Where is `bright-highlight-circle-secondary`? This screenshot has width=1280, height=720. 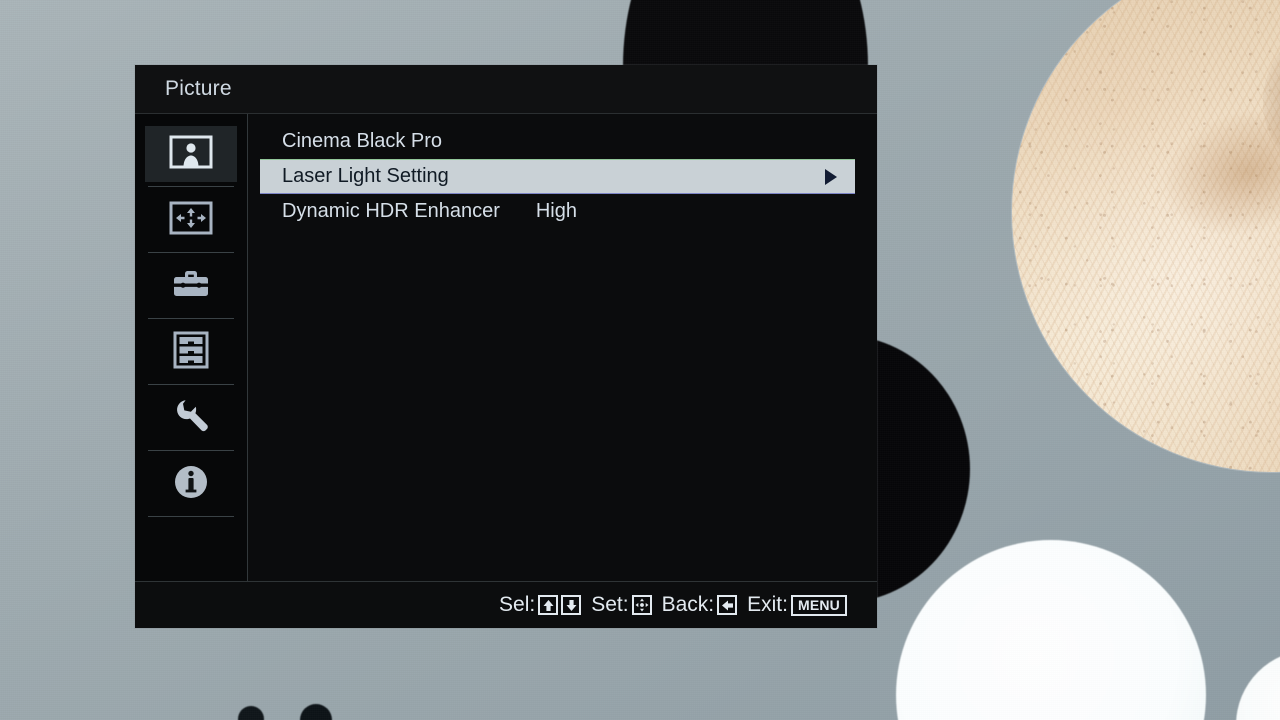
bright-highlight-circle-secondary is located at coordinates (1258, 685).